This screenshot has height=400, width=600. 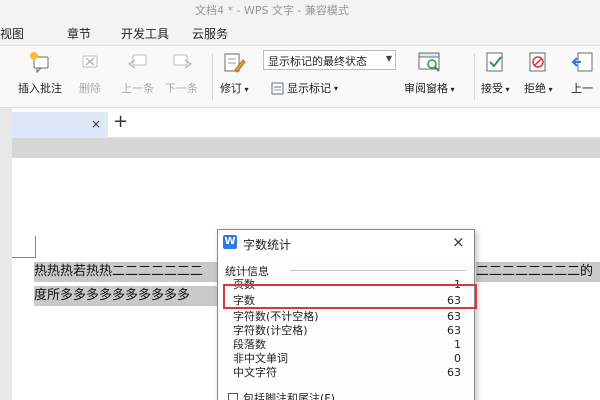 I want to click on document-tab-bar: × +, so click(x=300, y=123).